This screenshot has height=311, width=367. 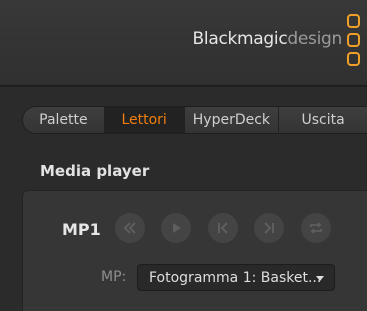 I want to click on media-player-label: MP1, so click(x=81, y=229).